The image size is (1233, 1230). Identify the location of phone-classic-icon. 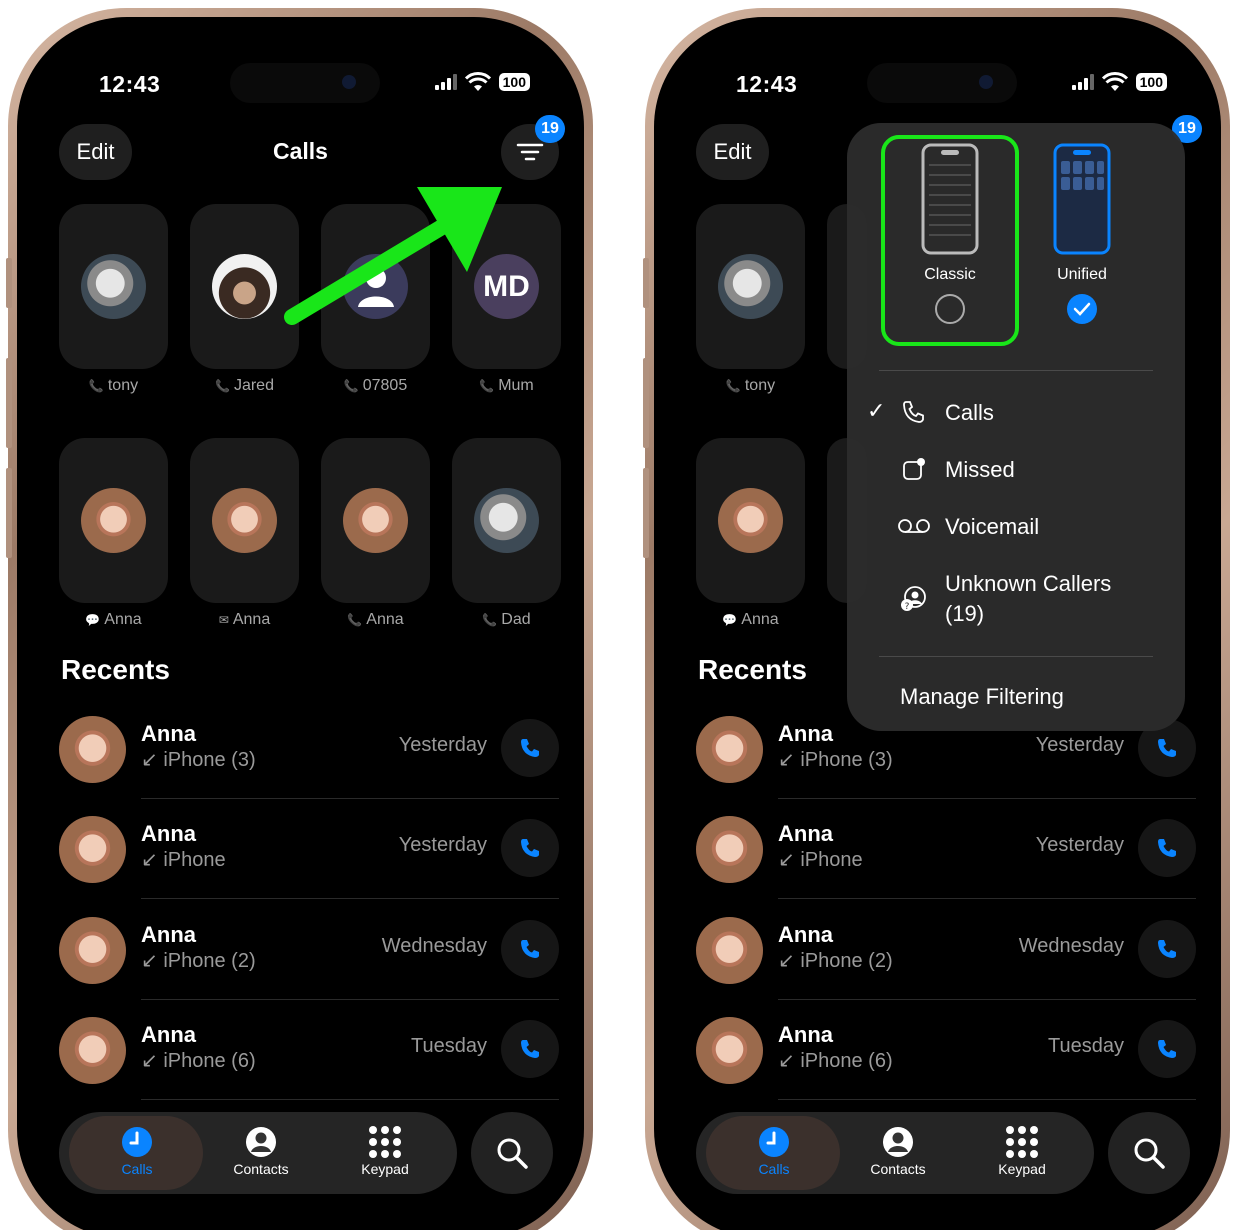
(950, 199).